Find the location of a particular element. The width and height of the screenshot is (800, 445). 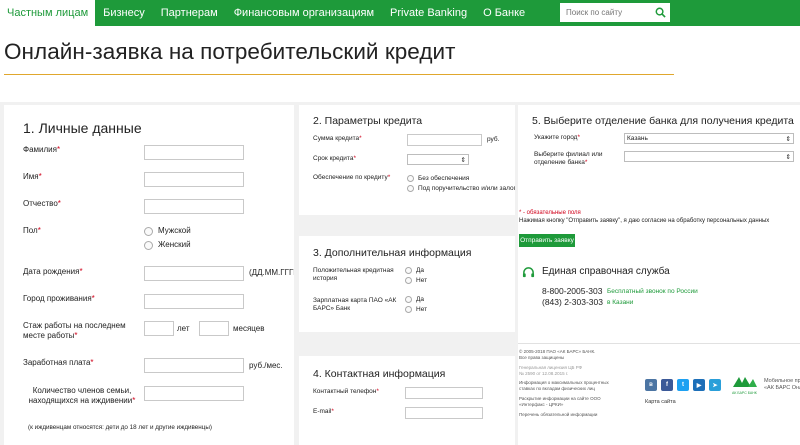

search-button is located at coordinates (660, 12).